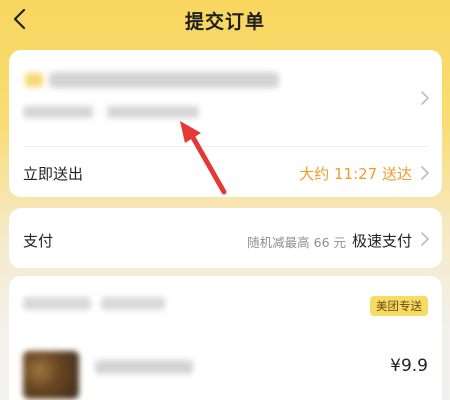 The width and height of the screenshot is (450, 400). I want to click on contact-phone-blurred, so click(153, 112).